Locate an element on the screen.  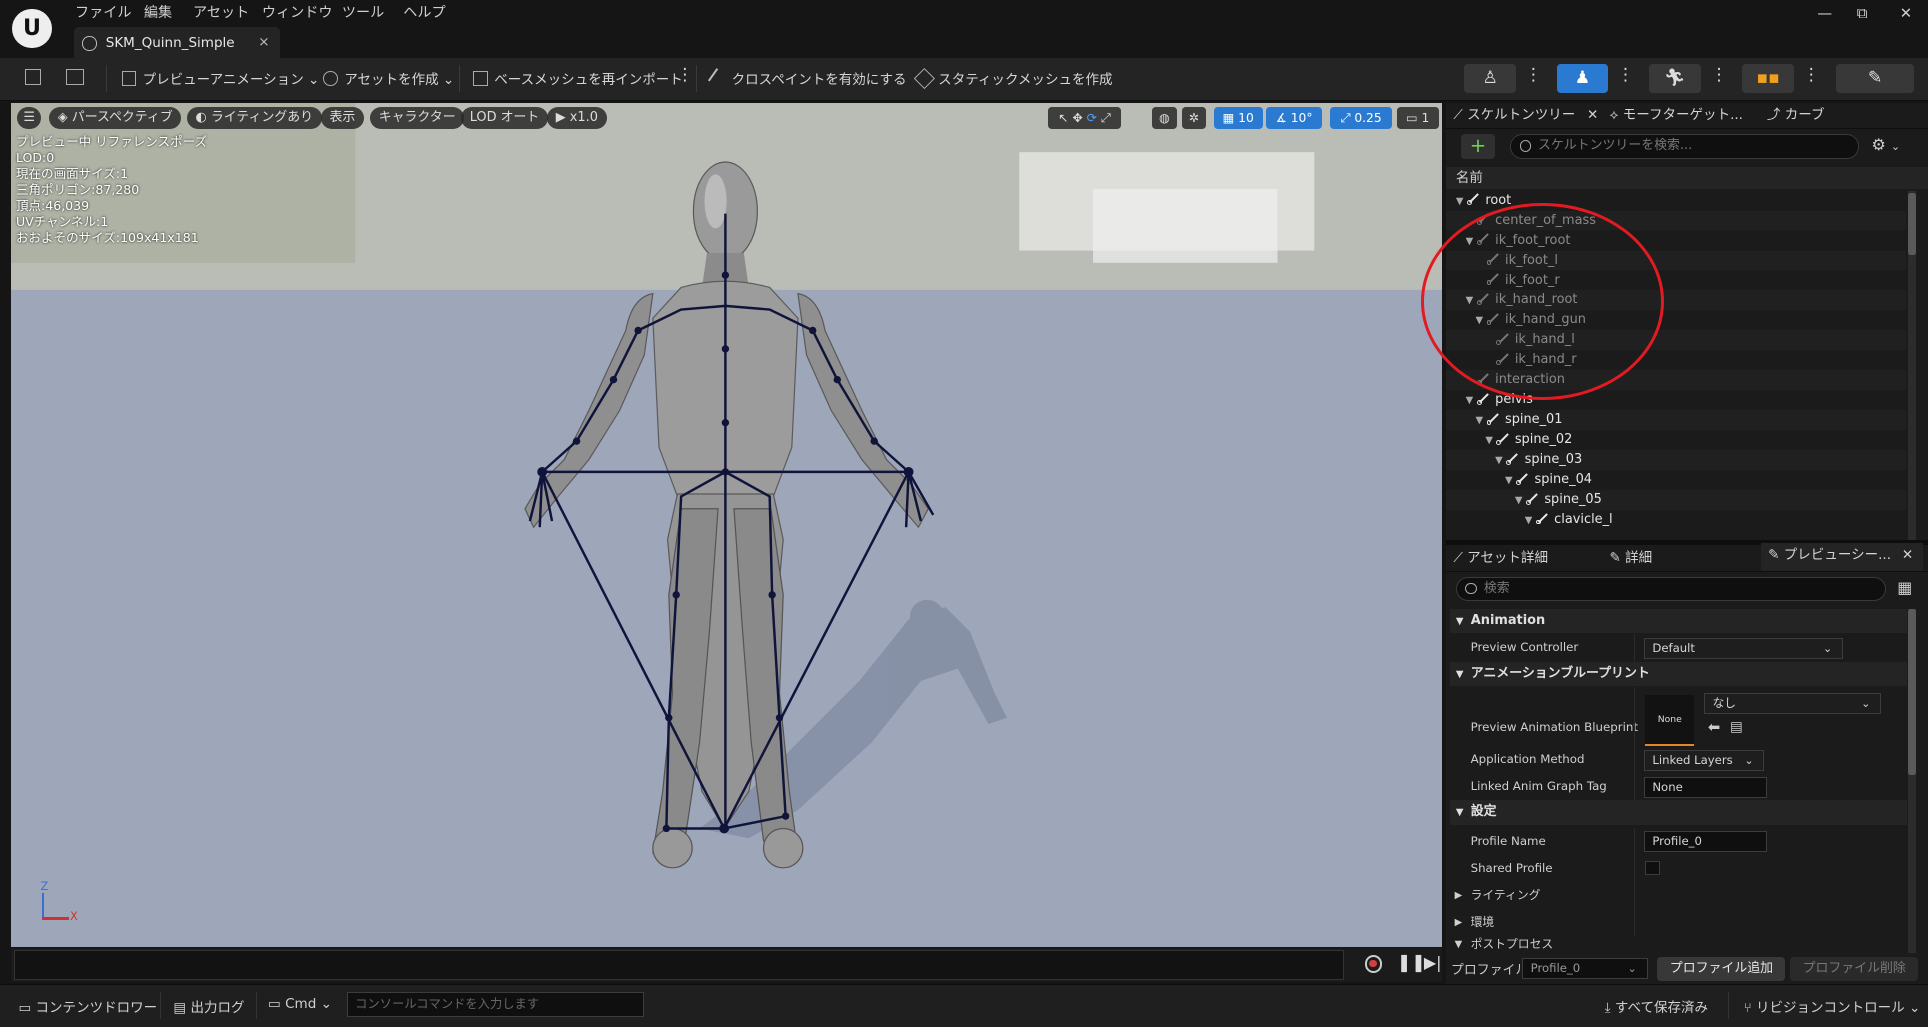
timeline-scrubber is located at coordinates (678, 965).